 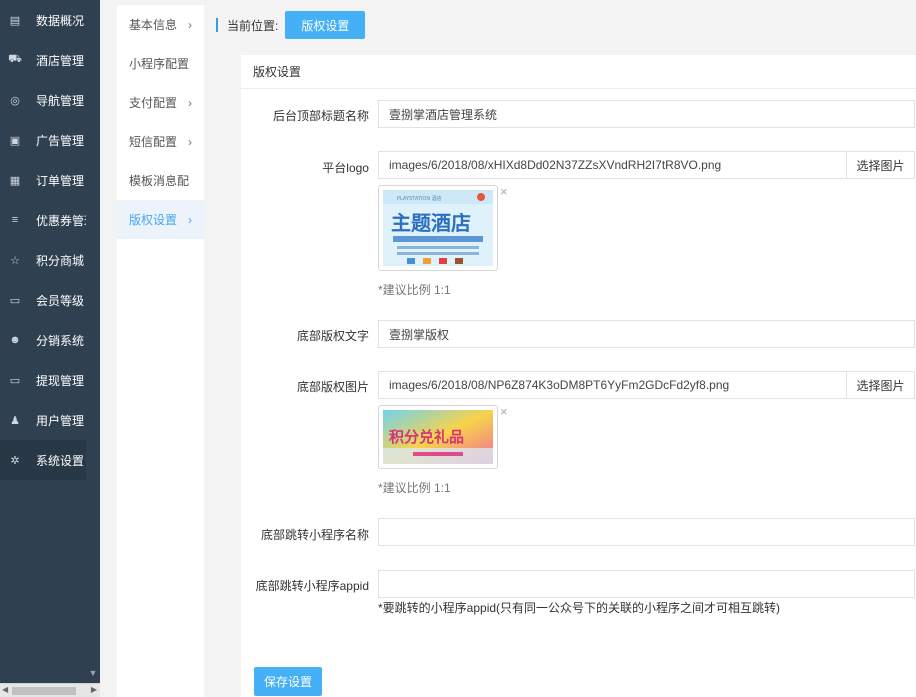 I want to click on submenu-item-label: 基本信息, so click(x=153, y=25).